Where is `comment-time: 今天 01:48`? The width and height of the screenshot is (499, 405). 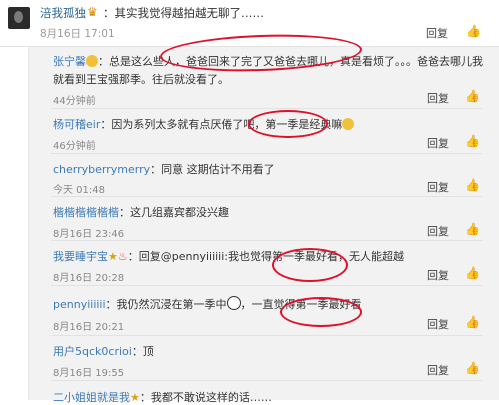 comment-time: 今天 01:48 is located at coordinates (79, 190).